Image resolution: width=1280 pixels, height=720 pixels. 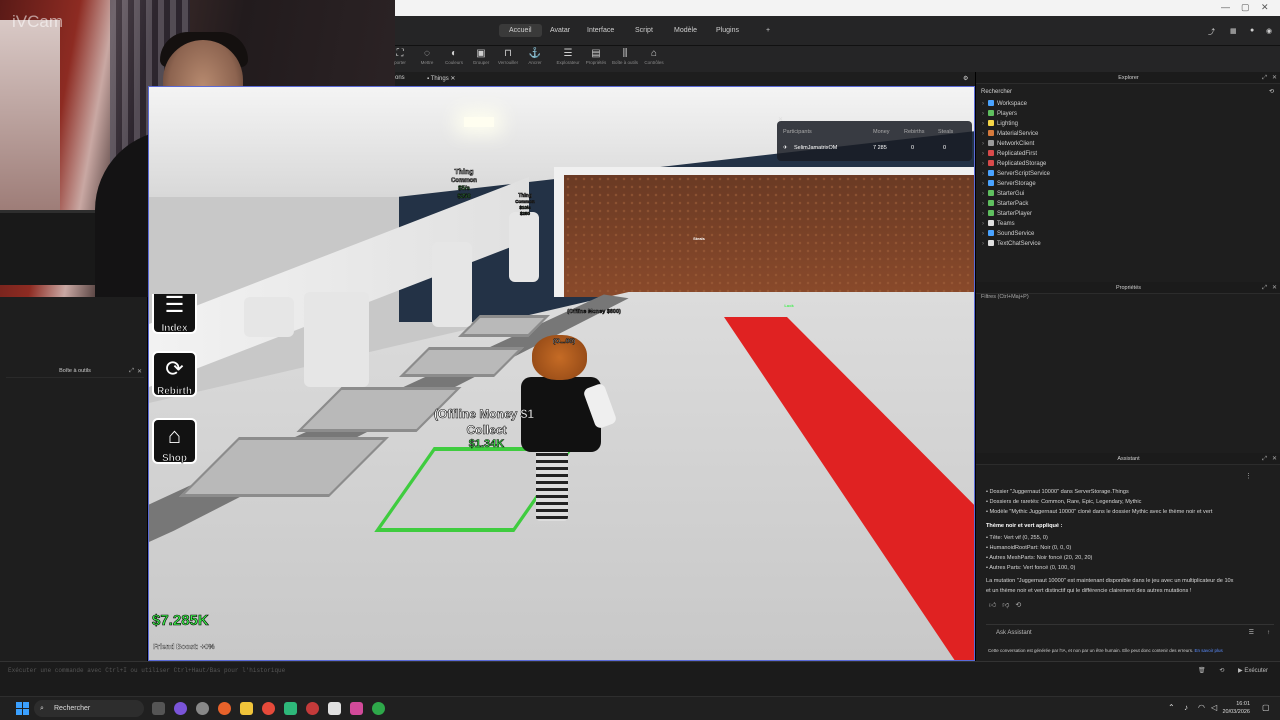 I want to click on tray-chevron-icon: ⌃, so click(x=1171, y=707).